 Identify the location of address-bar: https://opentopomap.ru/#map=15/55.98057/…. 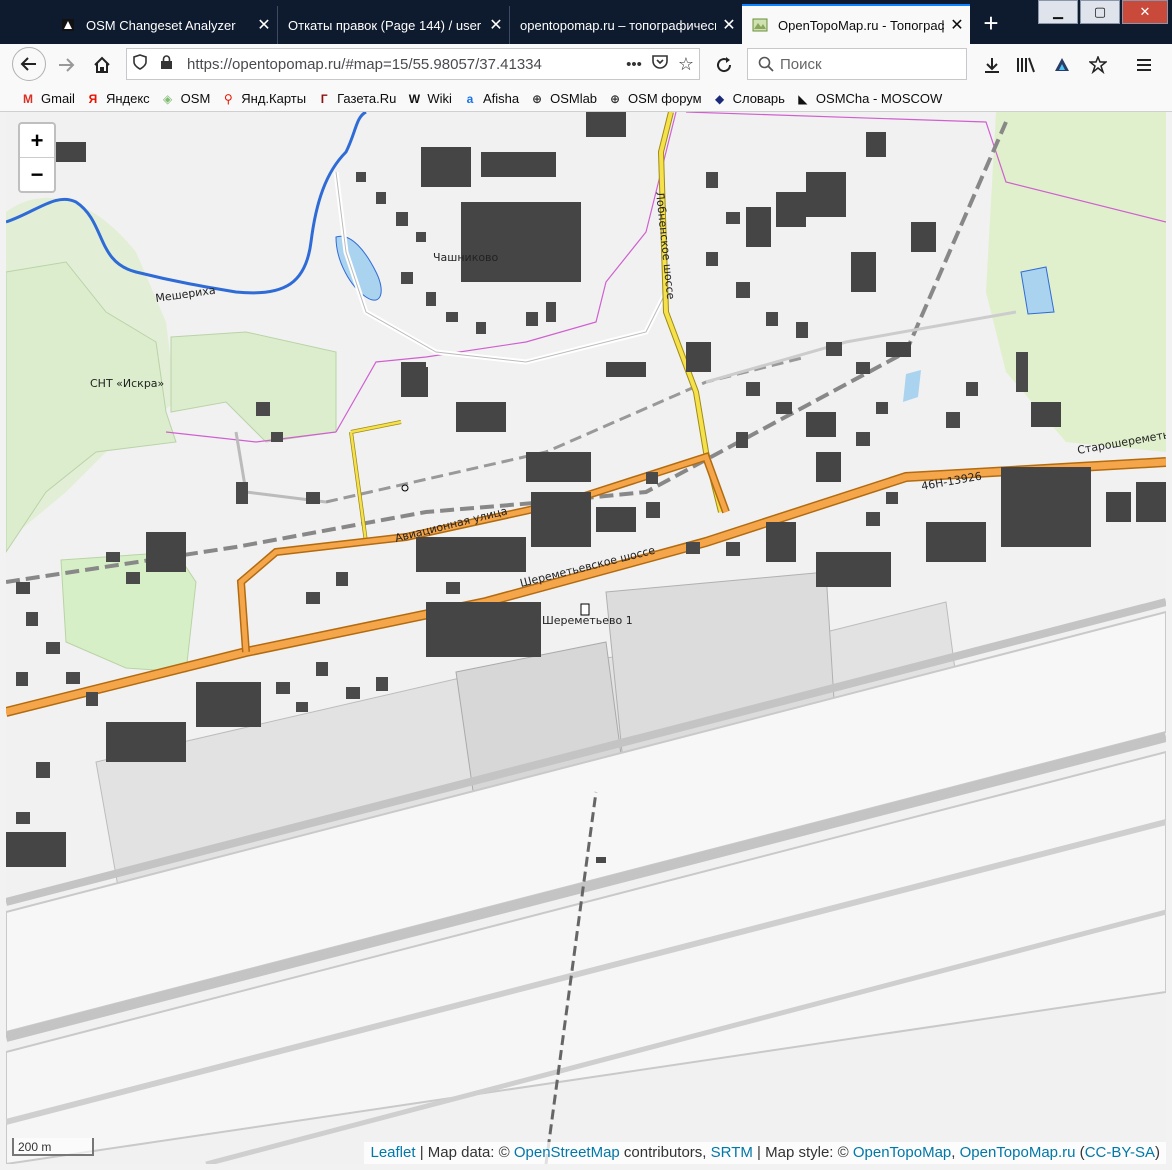
(413, 64).